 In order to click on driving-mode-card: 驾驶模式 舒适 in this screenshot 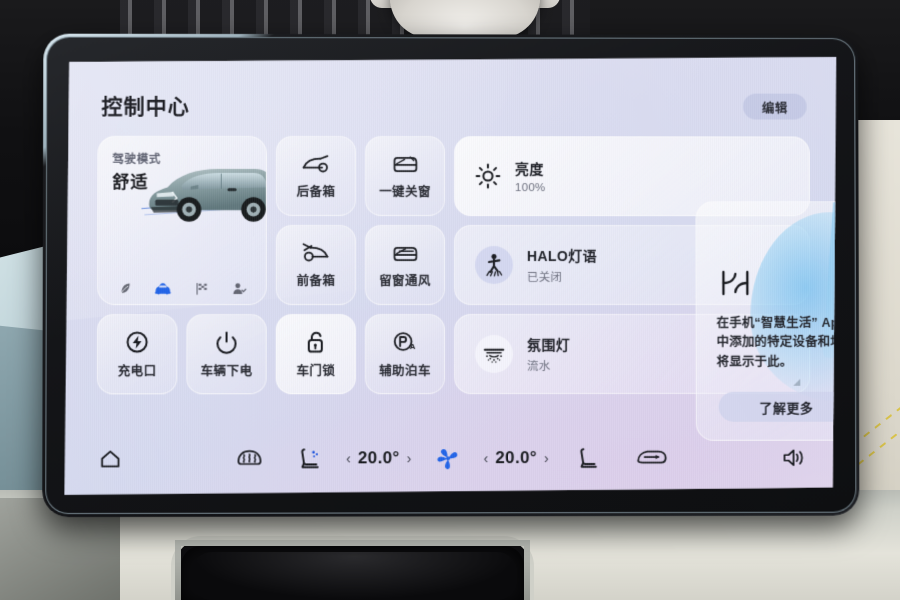, I will do `click(182, 220)`.